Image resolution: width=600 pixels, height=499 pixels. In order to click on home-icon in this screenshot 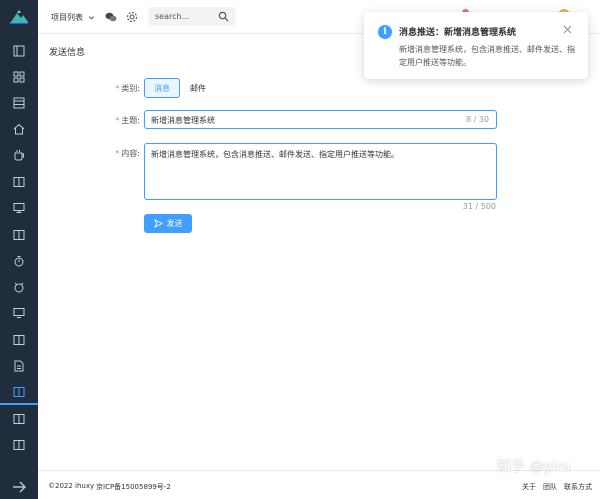, I will do `click(19, 129)`.